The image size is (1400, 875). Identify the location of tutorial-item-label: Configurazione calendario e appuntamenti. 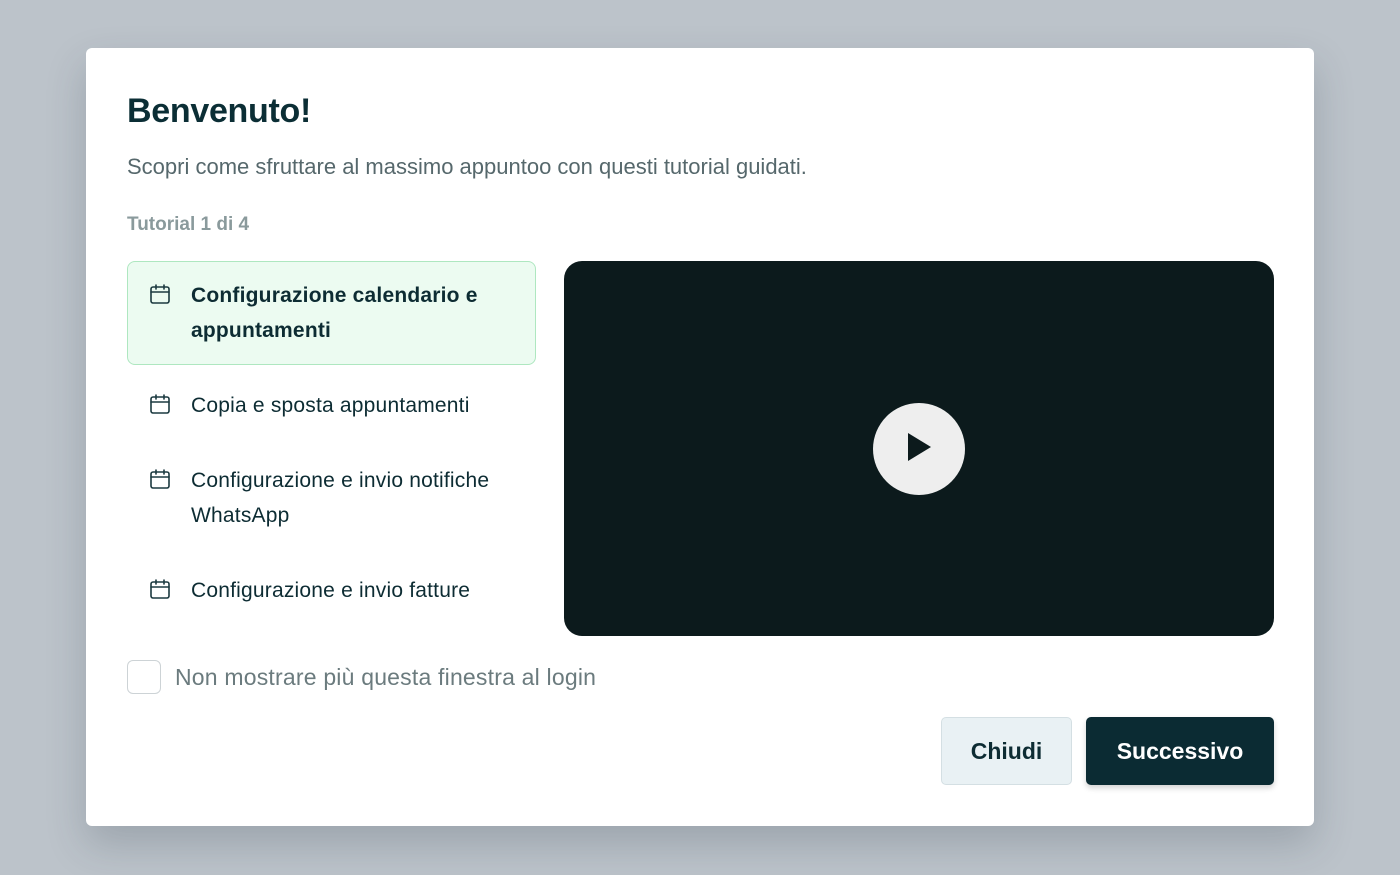
(334, 313).